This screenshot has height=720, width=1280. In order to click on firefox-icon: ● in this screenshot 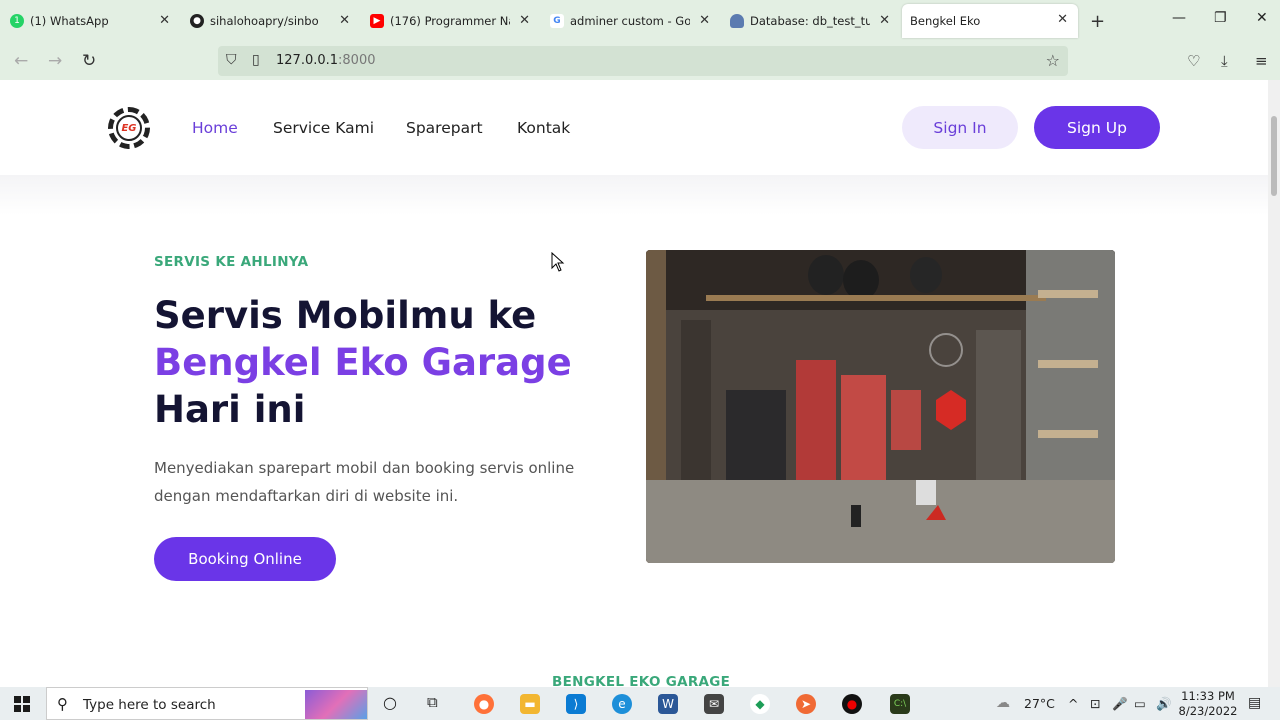, I will do `click(484, 704)`.